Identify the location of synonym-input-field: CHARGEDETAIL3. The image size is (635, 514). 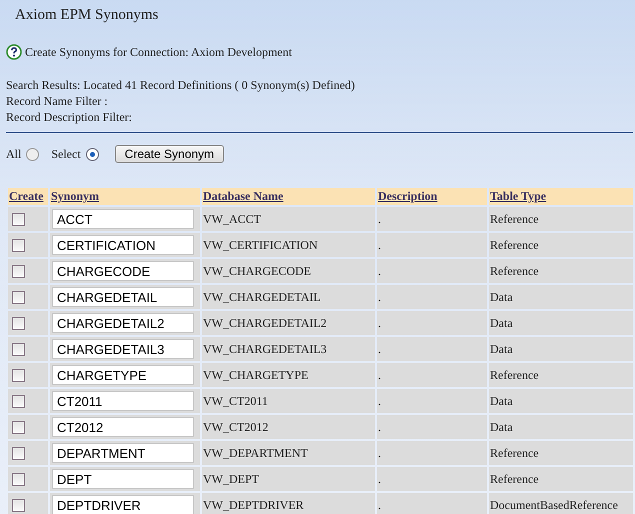
(123, 349).